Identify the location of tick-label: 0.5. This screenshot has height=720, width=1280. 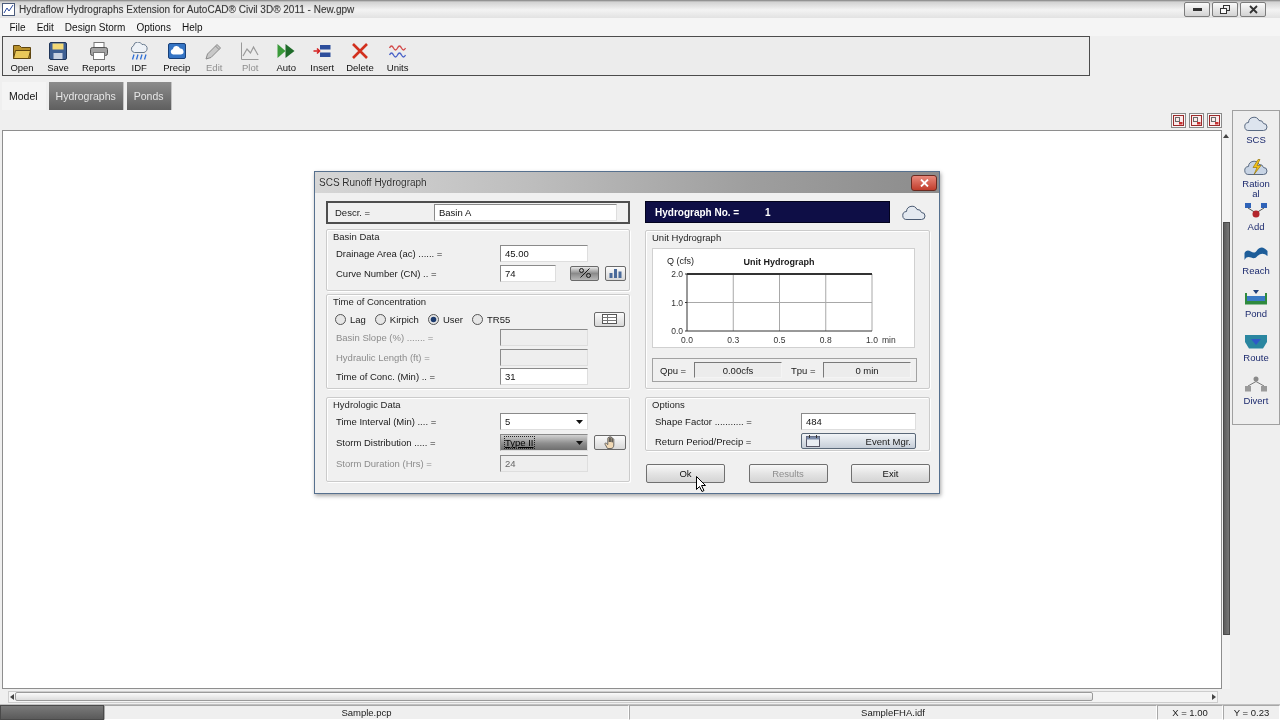
(779, 340).